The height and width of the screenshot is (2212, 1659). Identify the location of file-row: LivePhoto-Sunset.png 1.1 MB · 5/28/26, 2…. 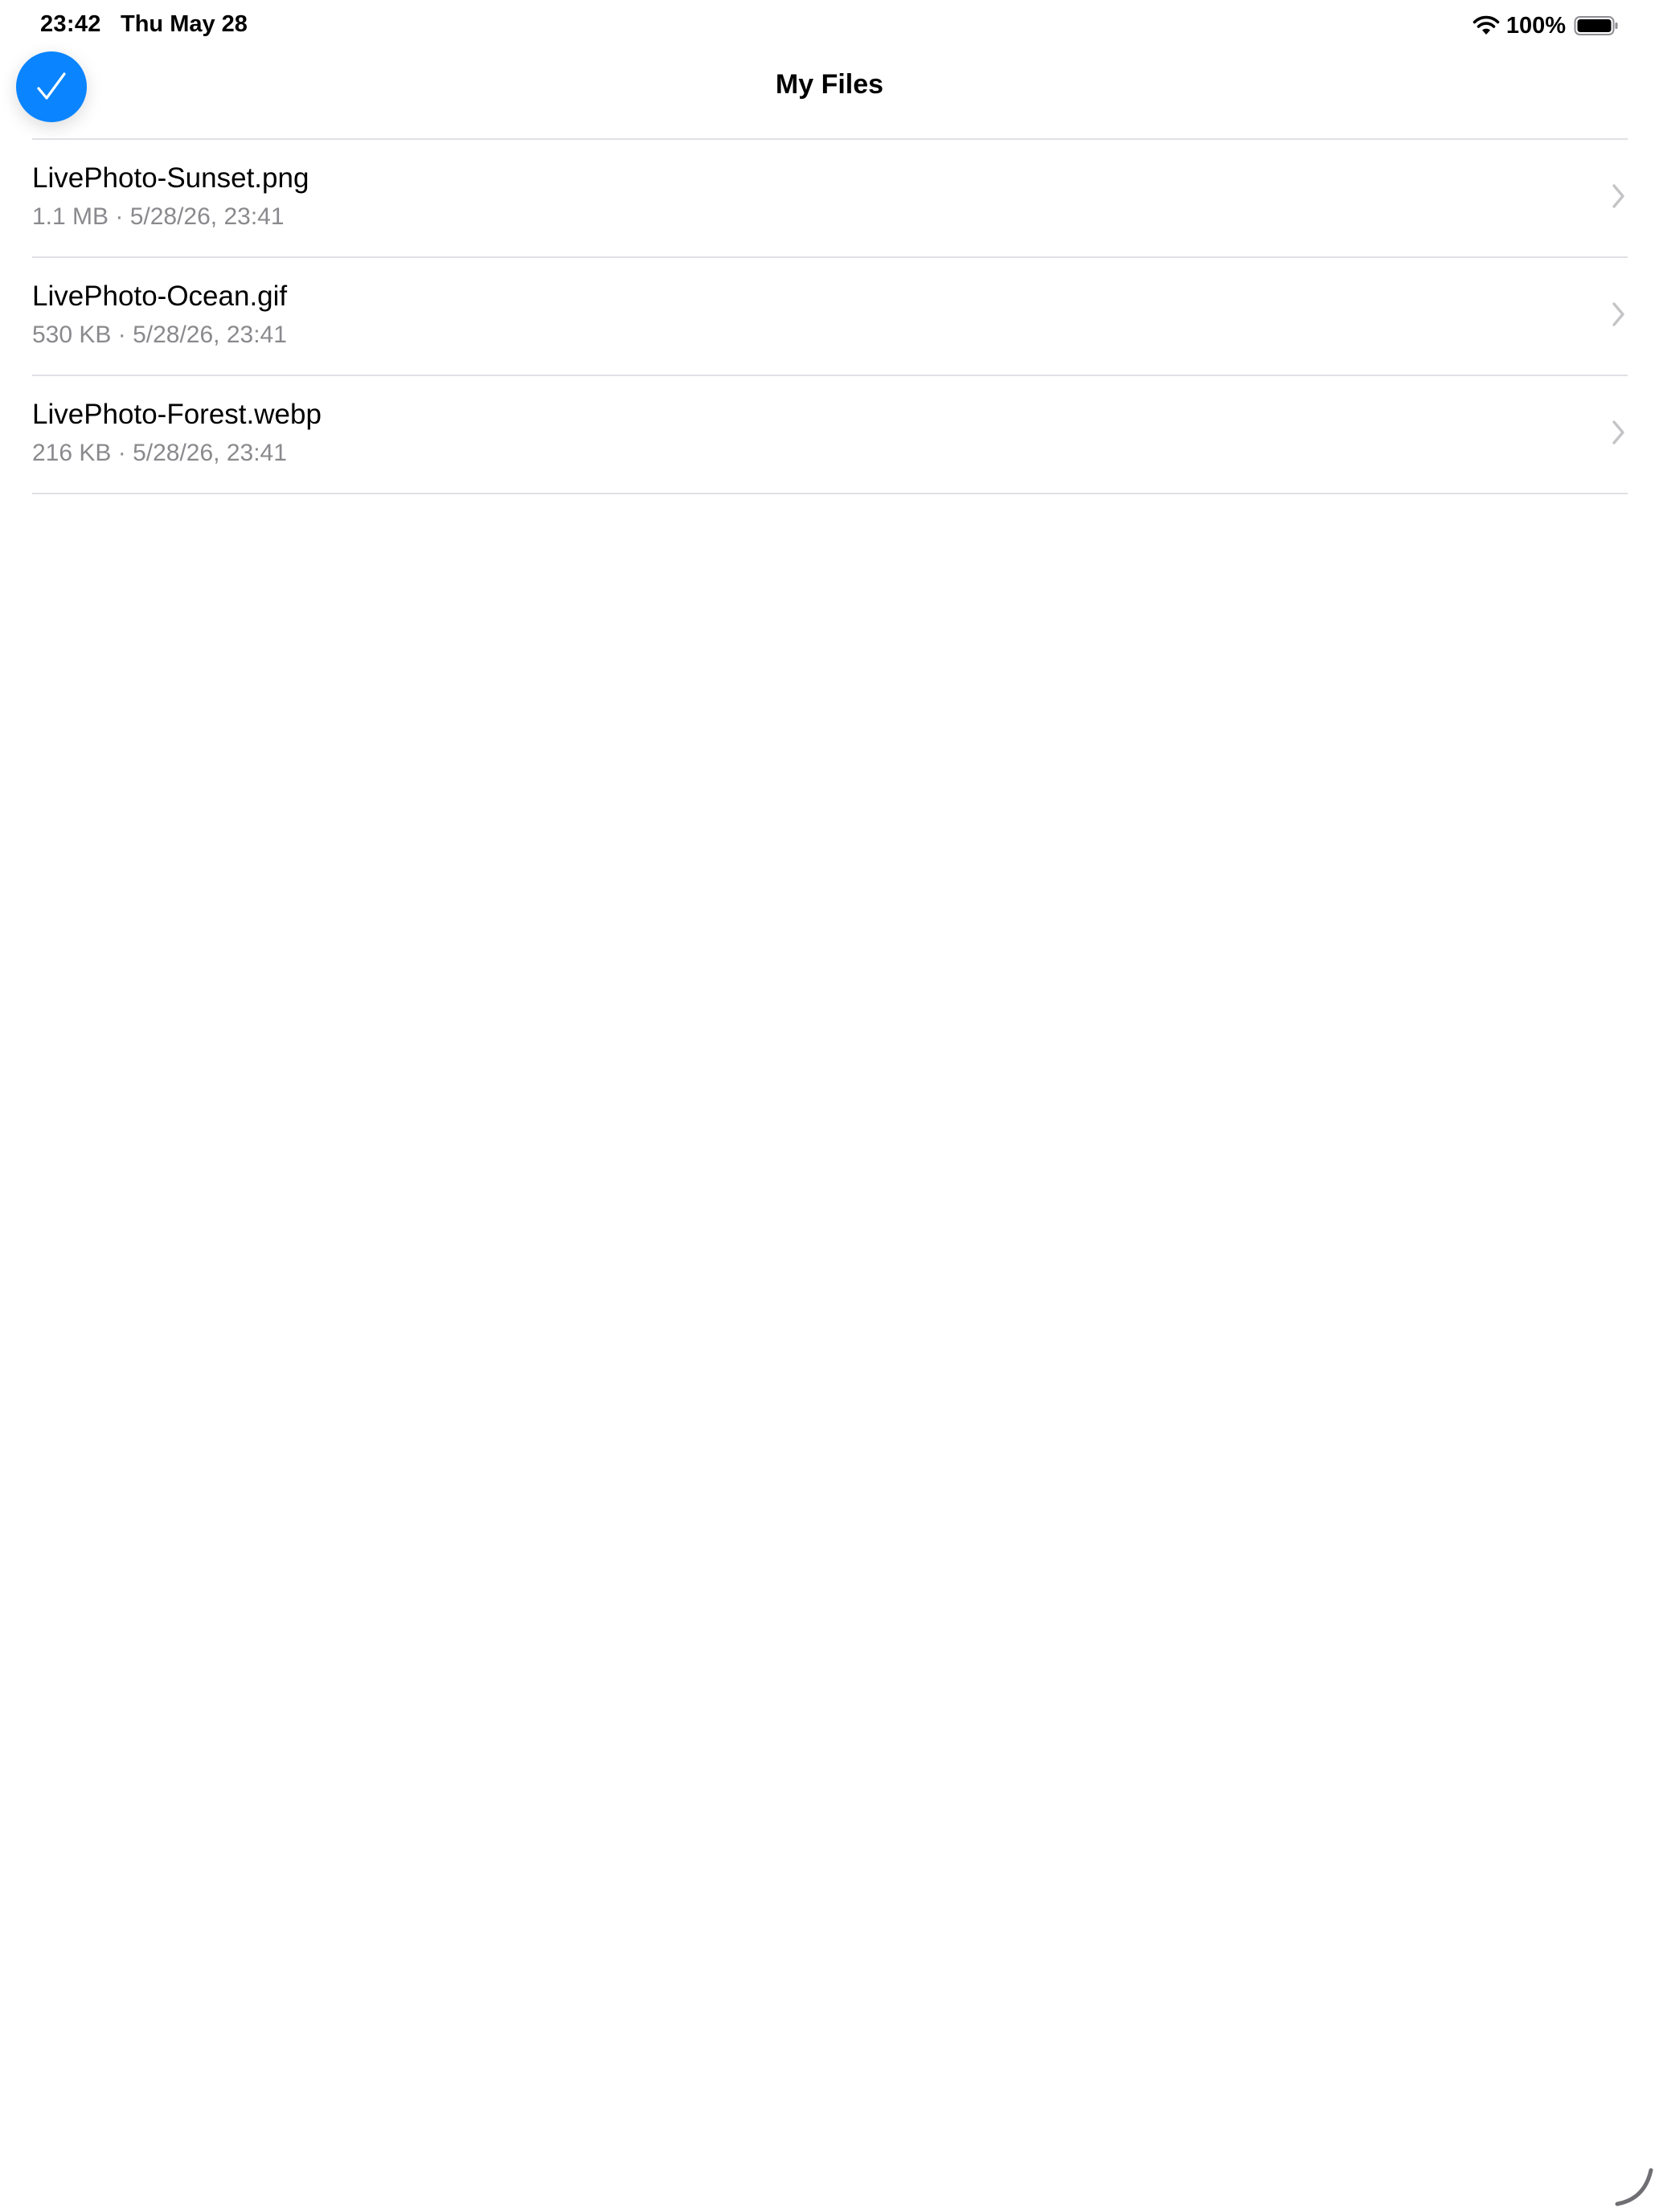
(830, 199).